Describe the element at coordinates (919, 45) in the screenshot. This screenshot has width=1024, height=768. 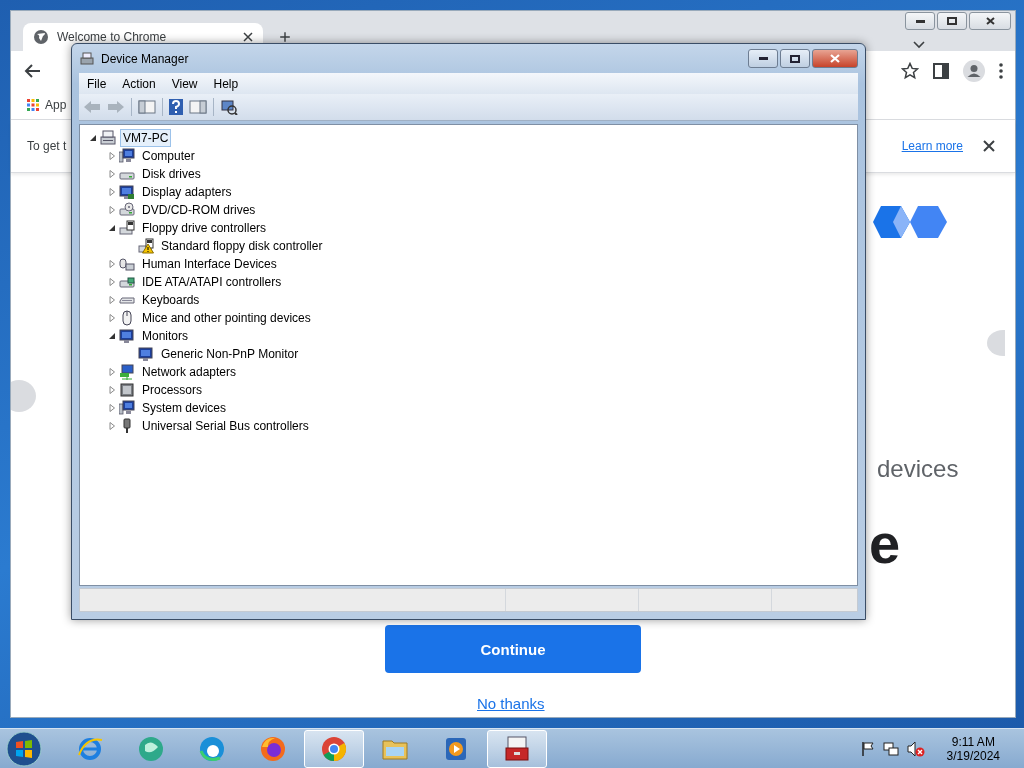
I see `chevron-icon` at that location.